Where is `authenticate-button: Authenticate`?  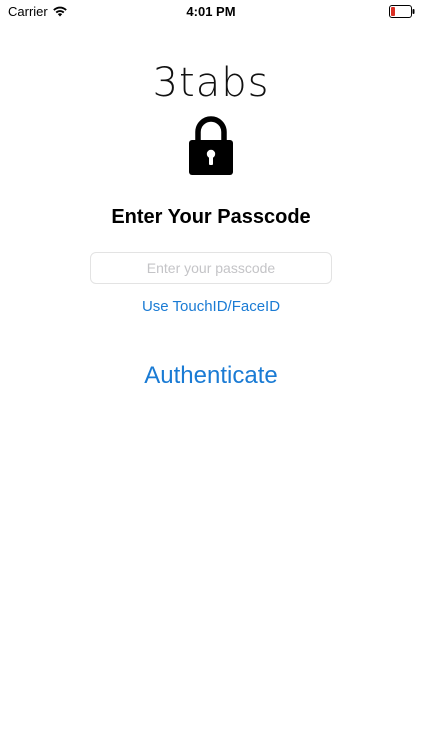 authenticate-button: Authenticate is located at coordinates (211, 376).